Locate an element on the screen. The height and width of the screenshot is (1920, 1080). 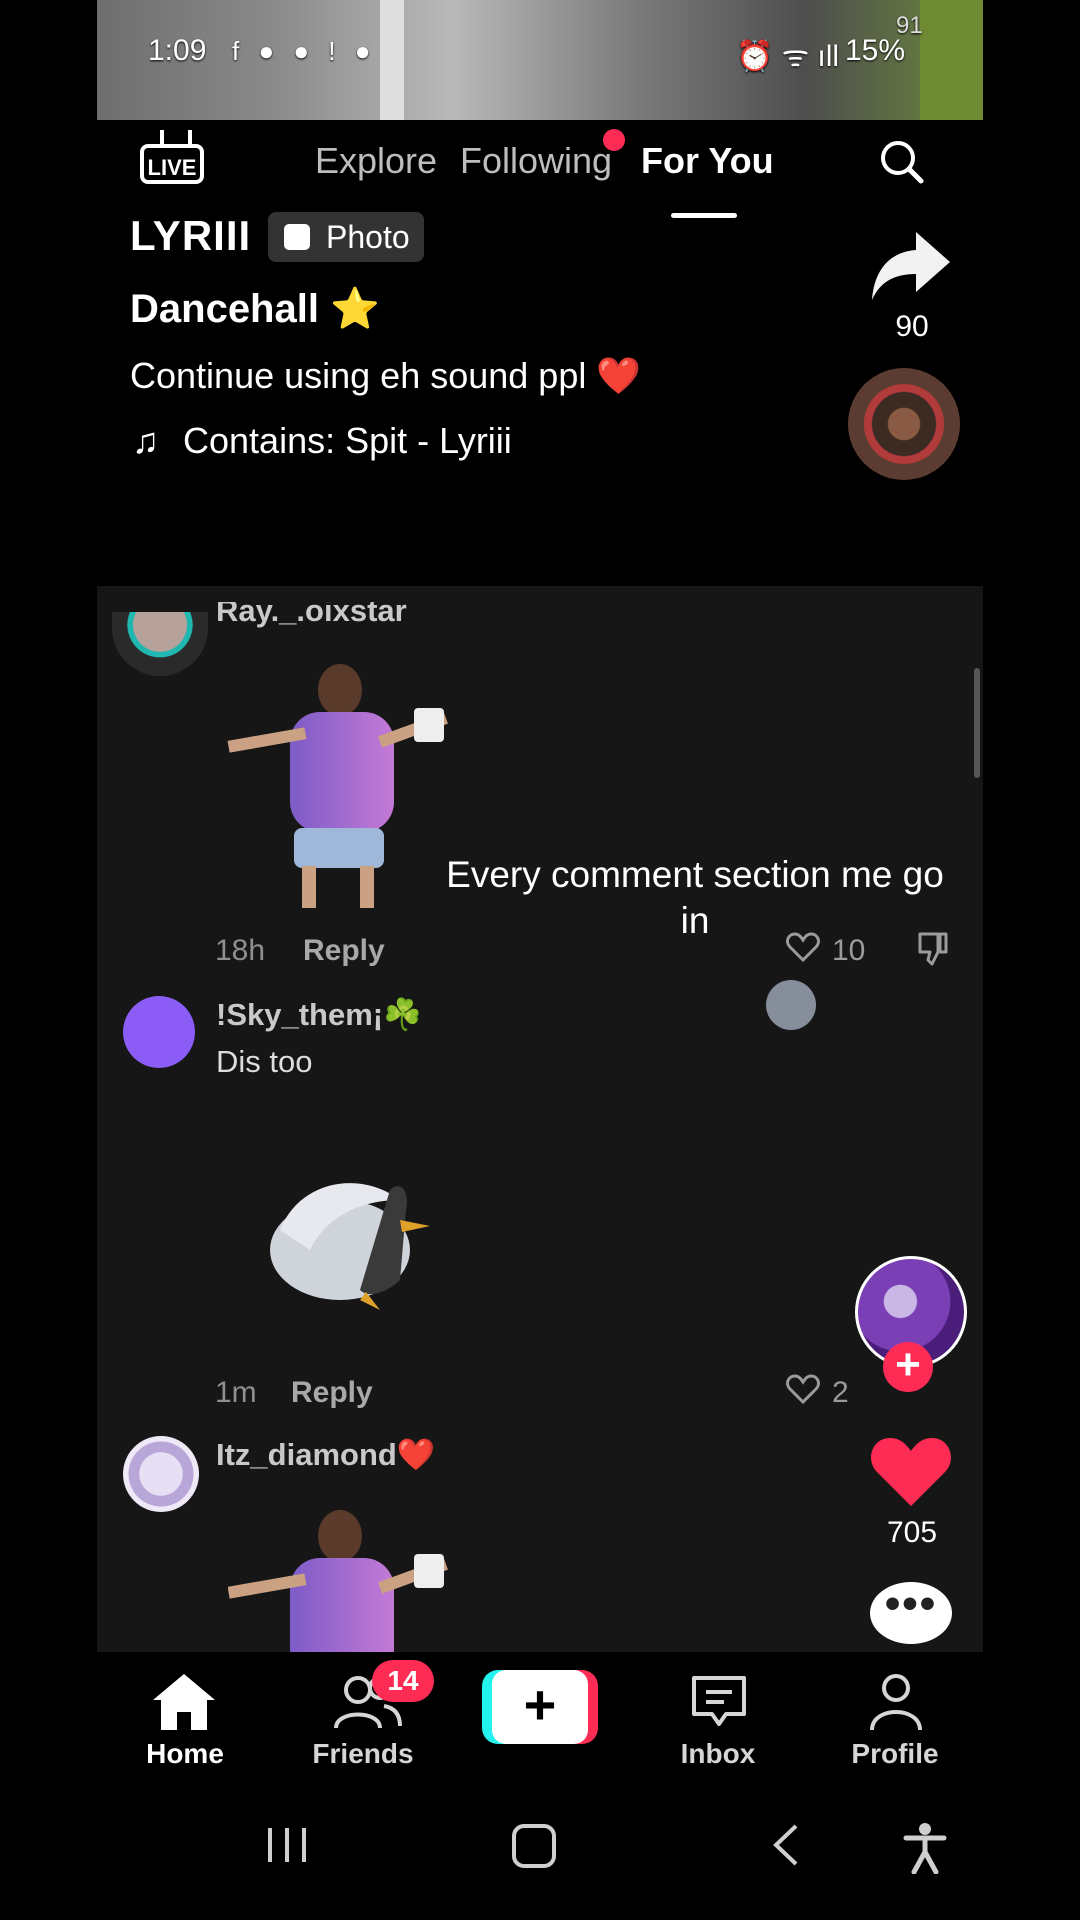
comments-icon: ••• is located at coordinates (911, 1613).